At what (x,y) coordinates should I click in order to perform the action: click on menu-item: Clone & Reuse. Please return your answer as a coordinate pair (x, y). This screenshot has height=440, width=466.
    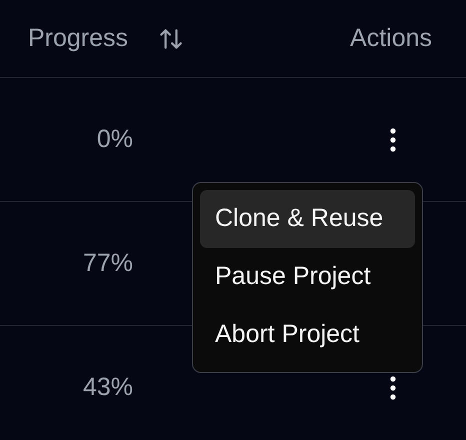
    Looking at the image, I should click on (307, 219).